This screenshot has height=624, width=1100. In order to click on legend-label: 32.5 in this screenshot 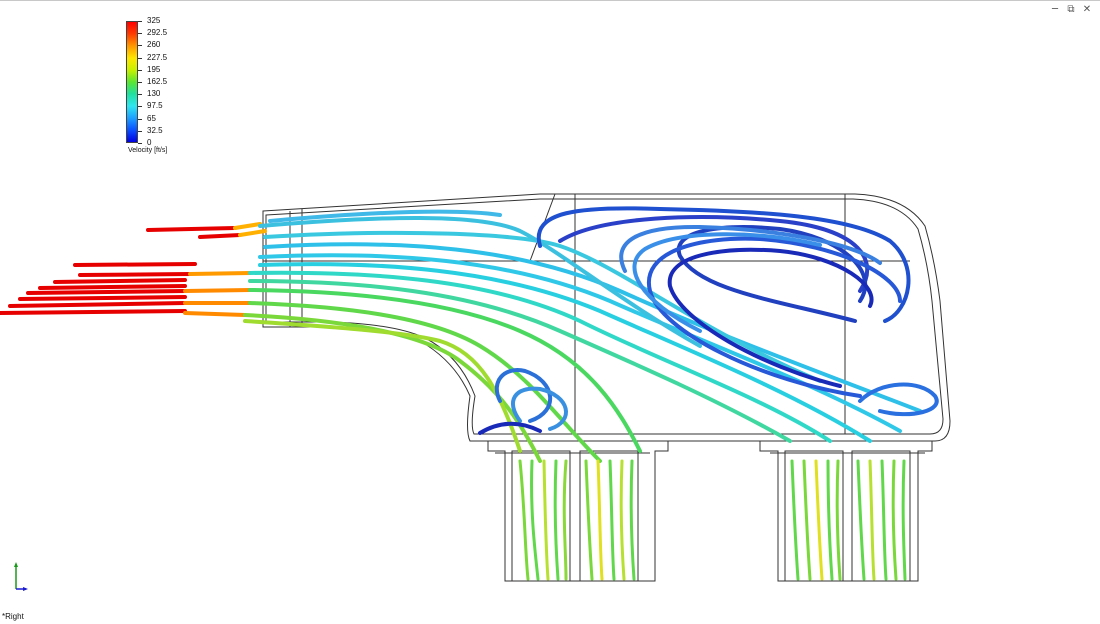, I will do `click(155, 130)`.